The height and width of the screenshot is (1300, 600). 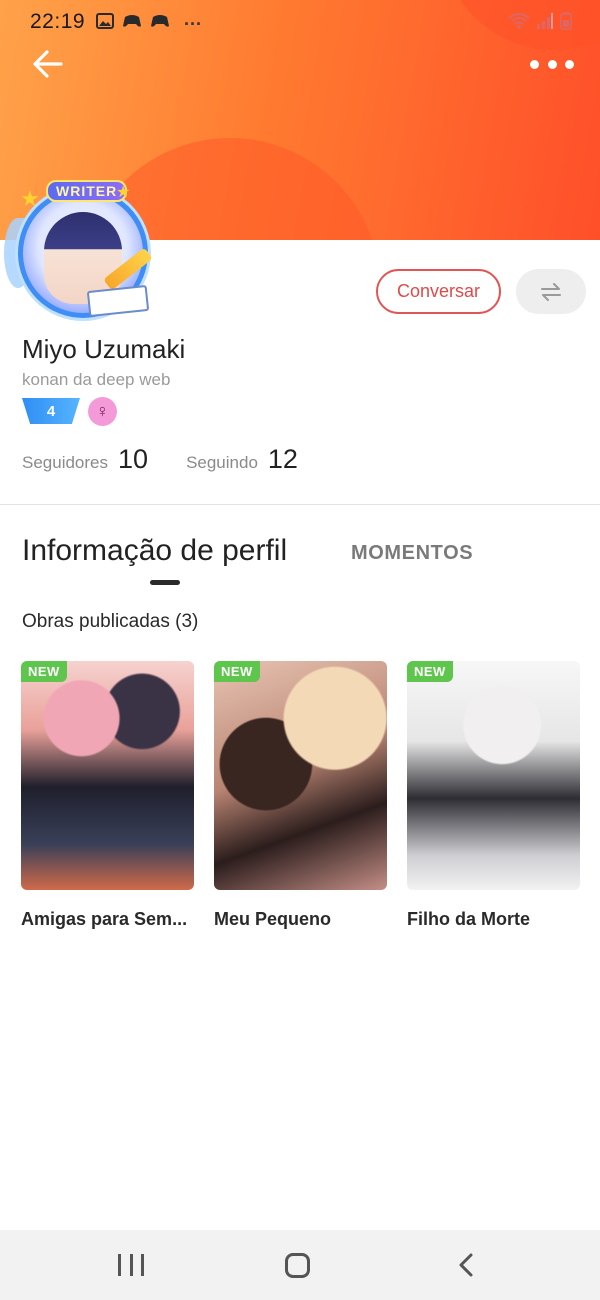 I want to click on avatar: WRITER ★ ★, so click(x=84, y=253).